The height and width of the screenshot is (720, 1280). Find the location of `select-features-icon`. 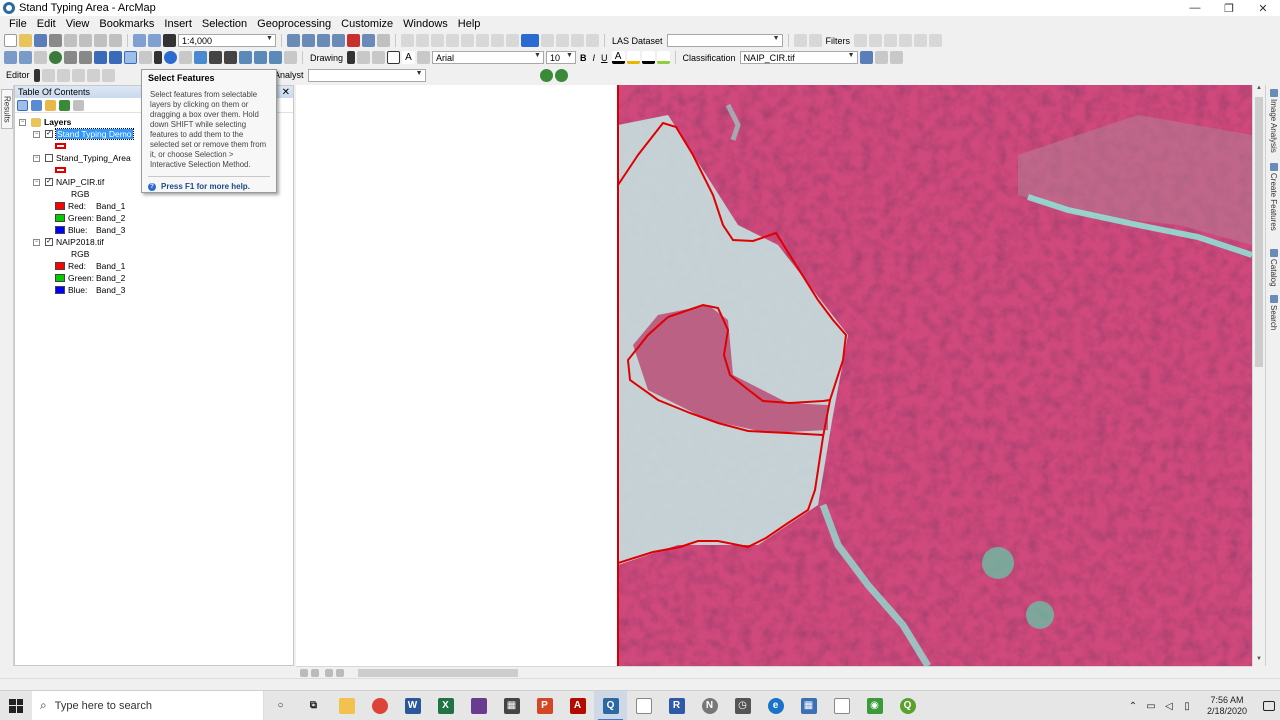

select-features-icon is located at coordinates (130, 57).